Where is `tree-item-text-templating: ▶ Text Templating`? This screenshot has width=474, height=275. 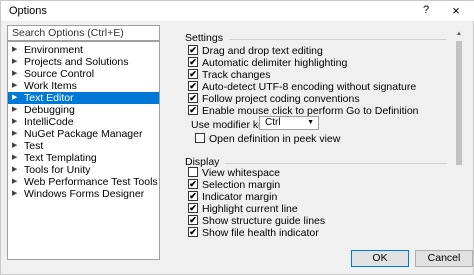
tree-item-text-templating: ▶ Text Templating is located at coordinates (83, 158).